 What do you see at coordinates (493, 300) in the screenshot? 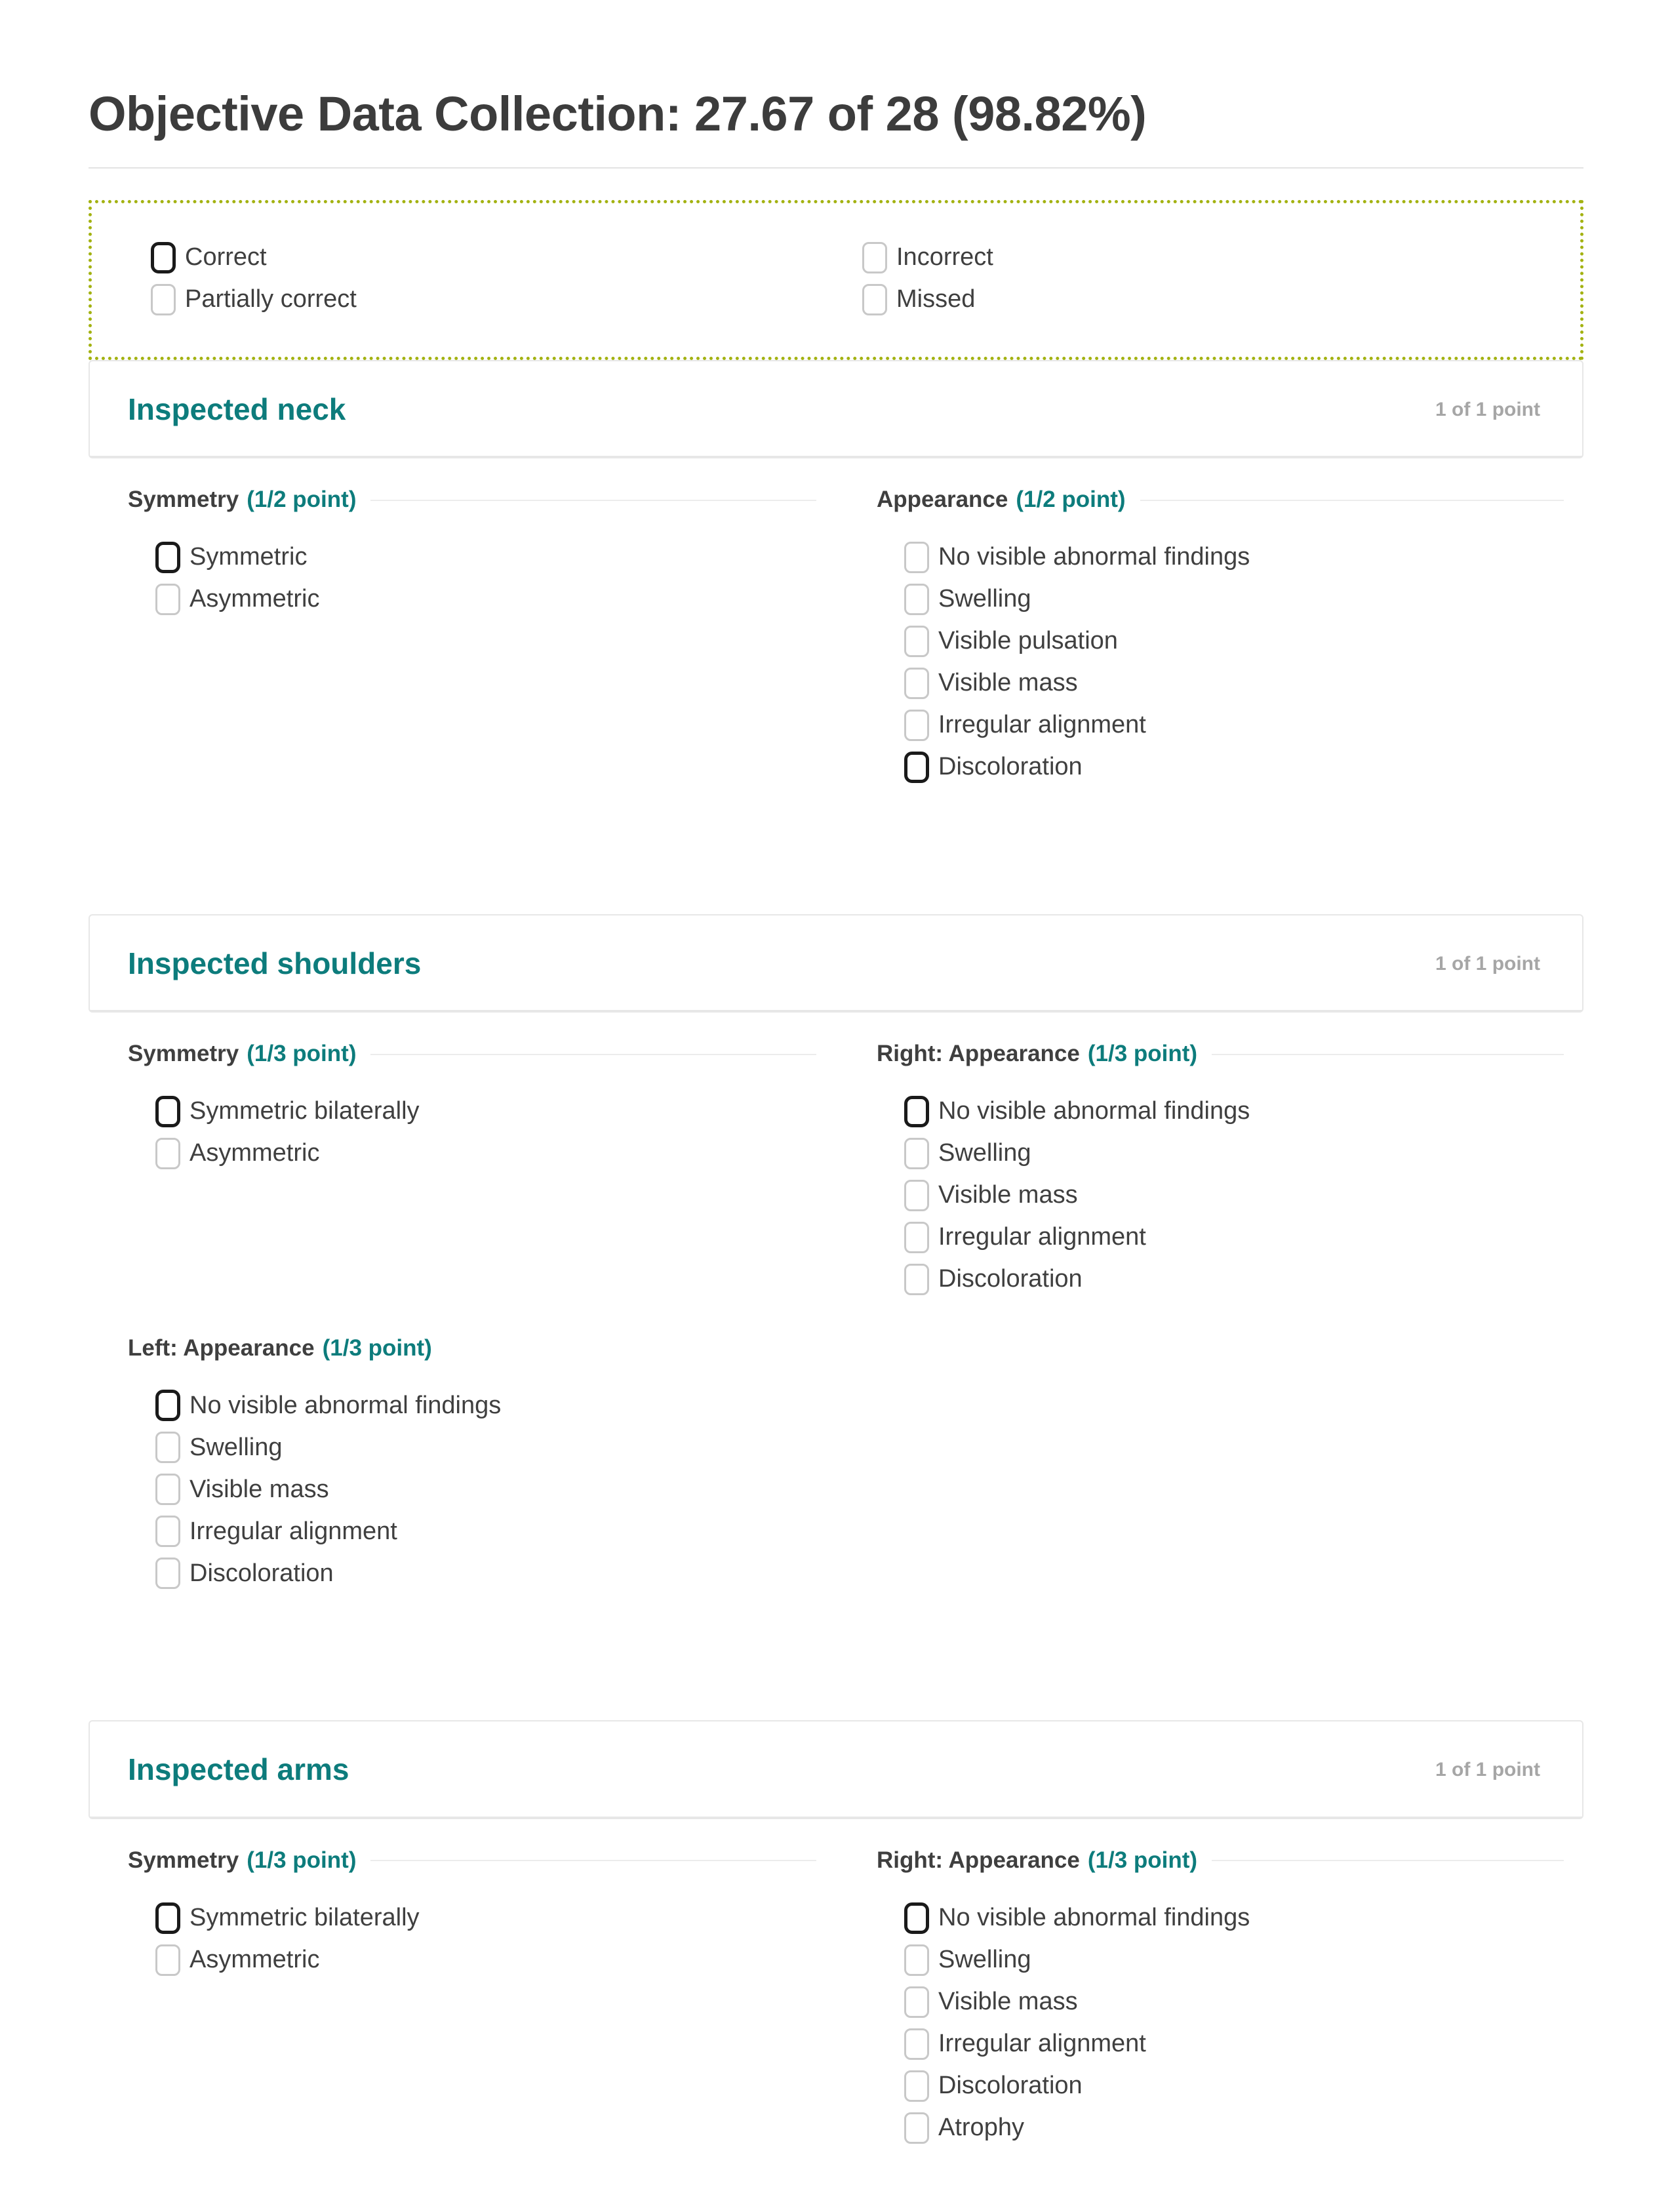
I see `legend-item: Partially correct` at bounding box center [493, 300].